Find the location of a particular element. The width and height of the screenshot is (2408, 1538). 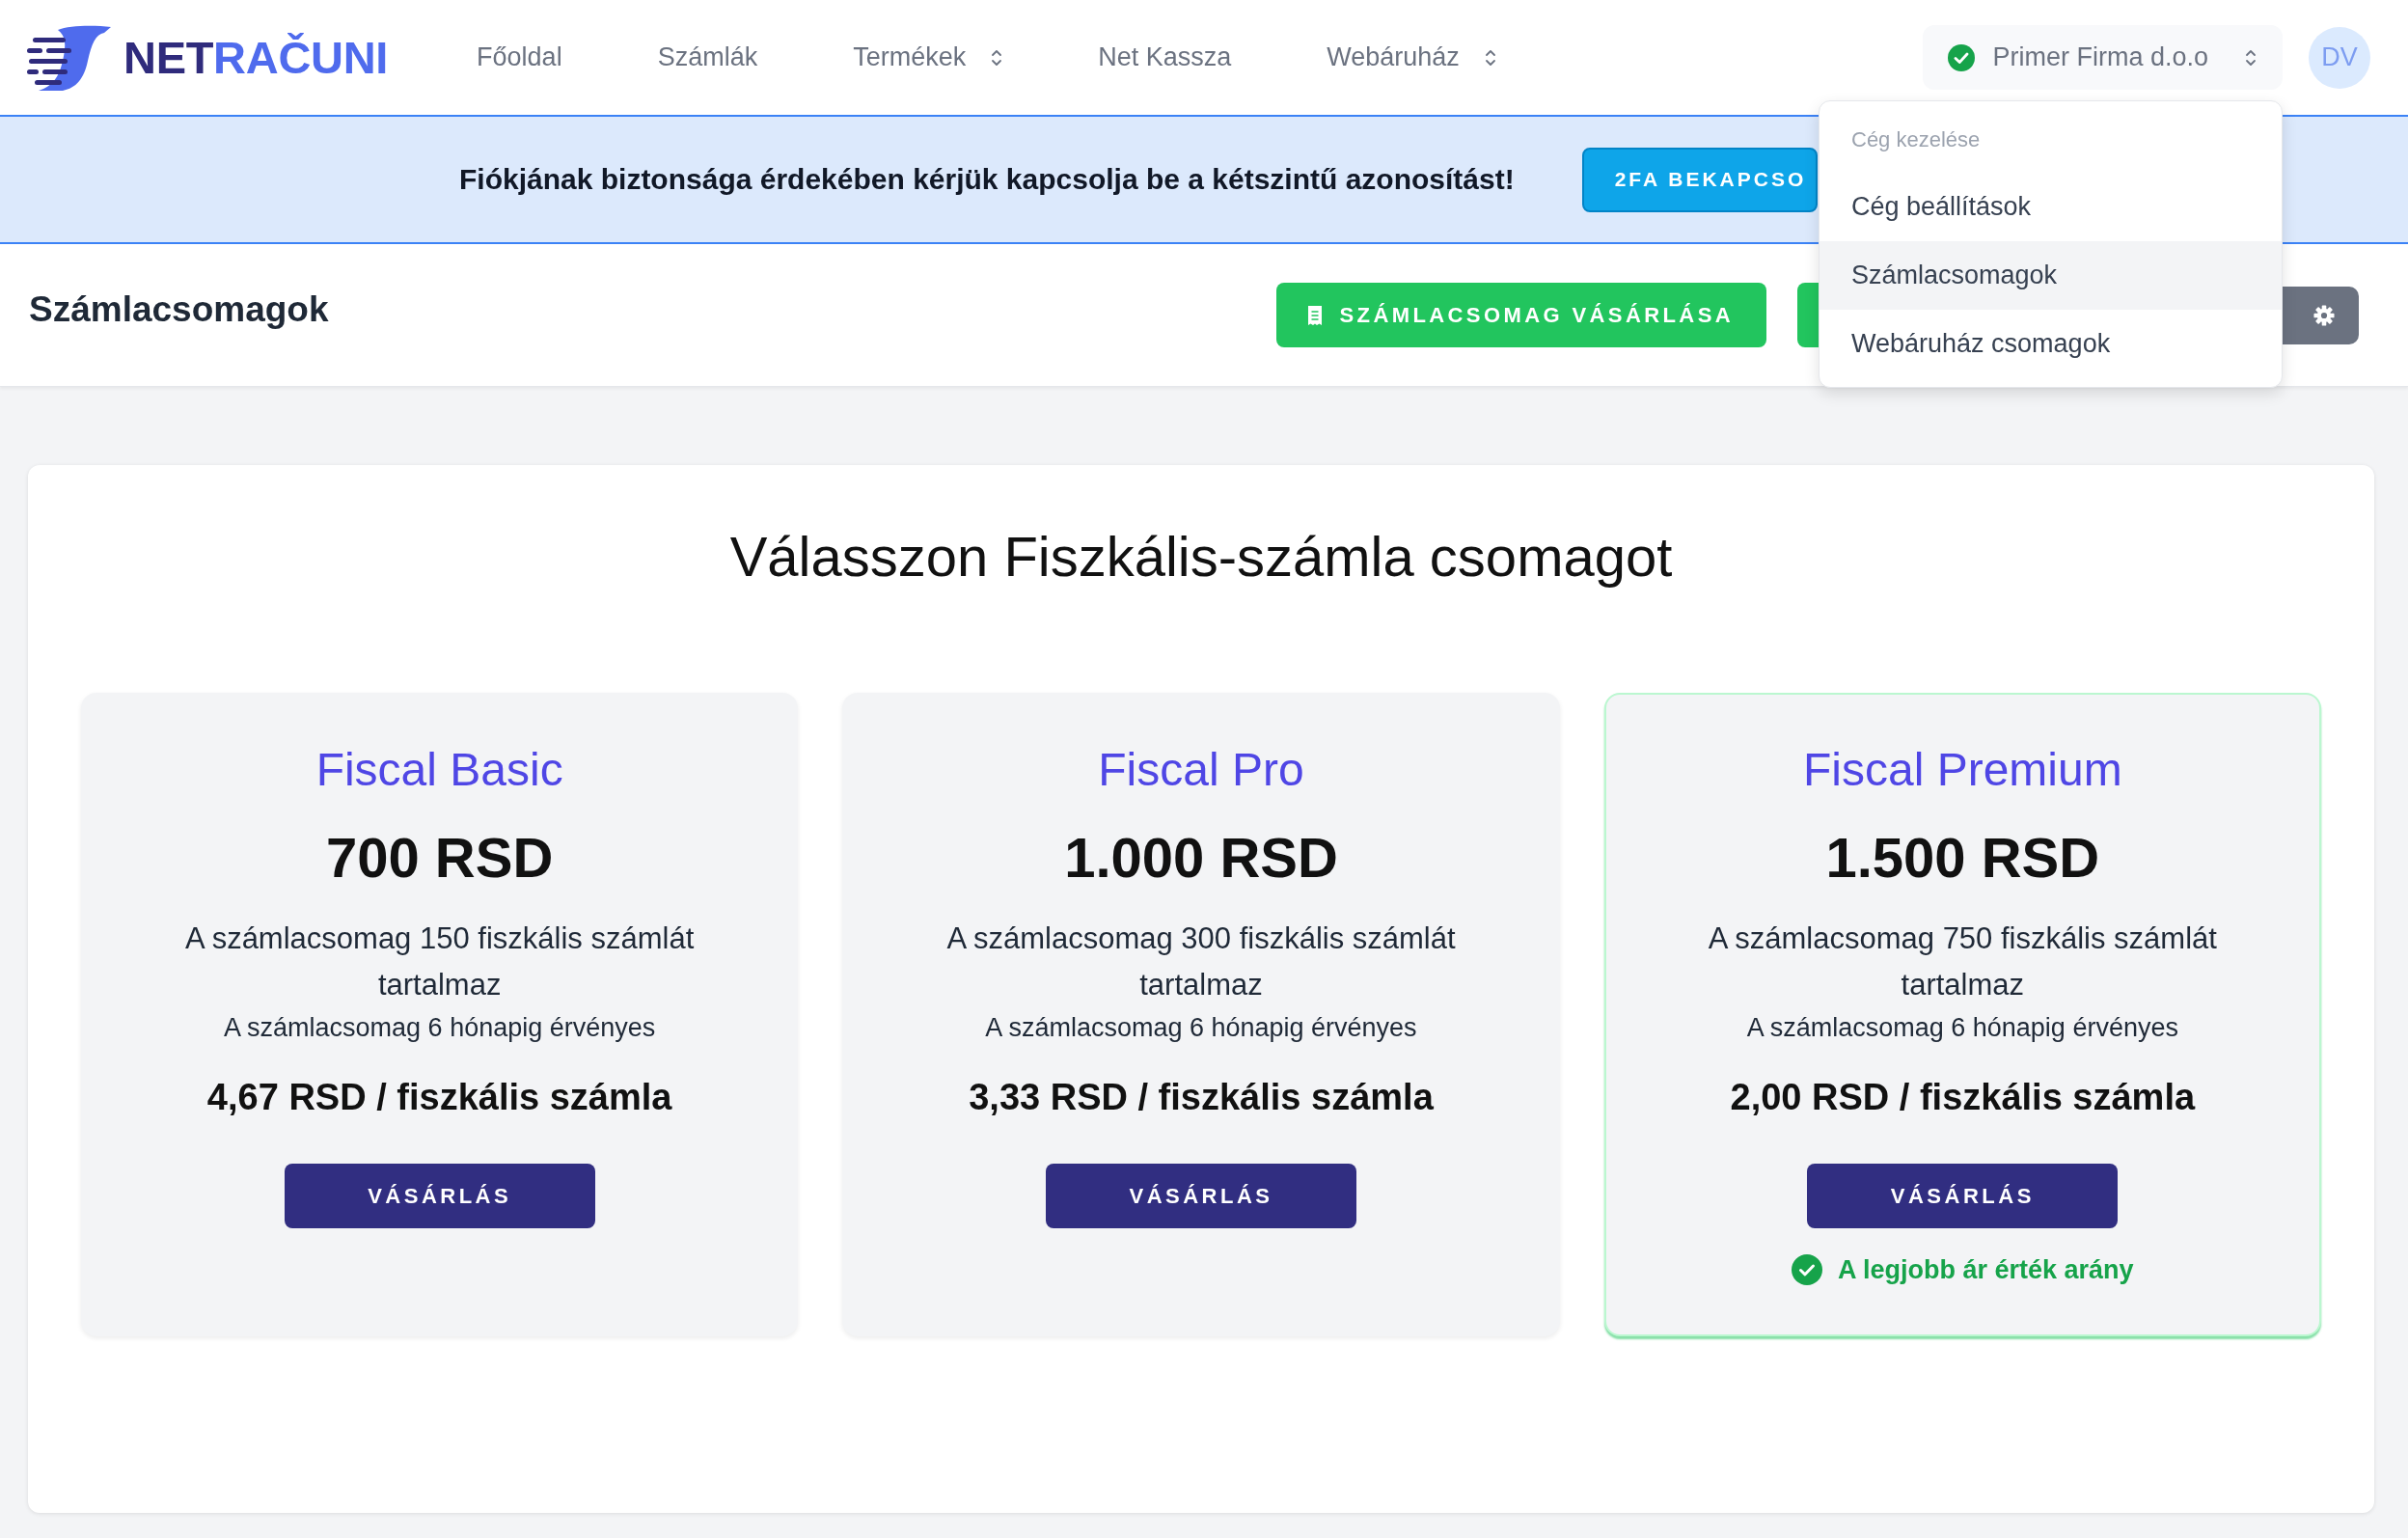

plan-price: 1.500 RSD is located at coordinates (1962, 858).